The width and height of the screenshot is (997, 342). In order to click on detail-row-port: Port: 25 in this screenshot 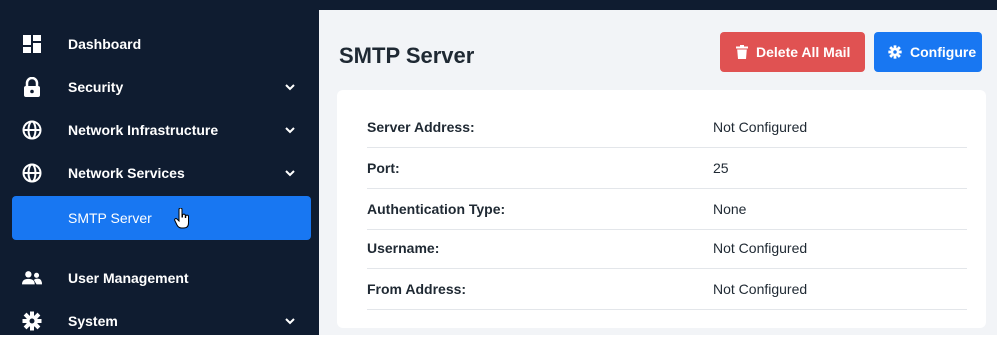, I will do `click(667, 168)`.